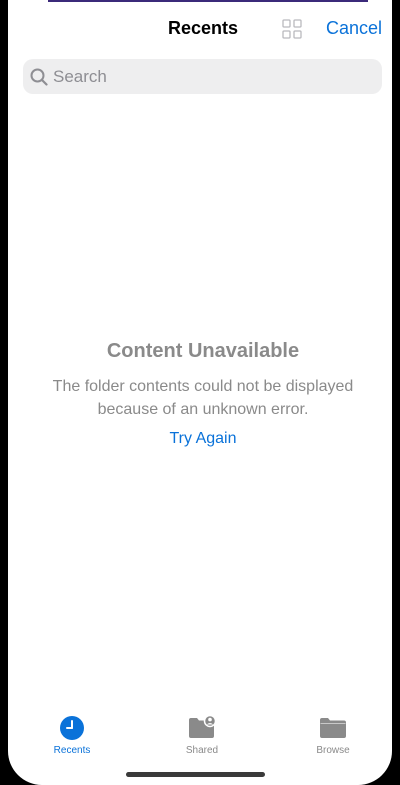 Image resolution: width=400 pixels, height=785 pixels. Describe the element at coordinates (72, 750) in the screenshot. I see `tab-recents-label: Recents` at that location.